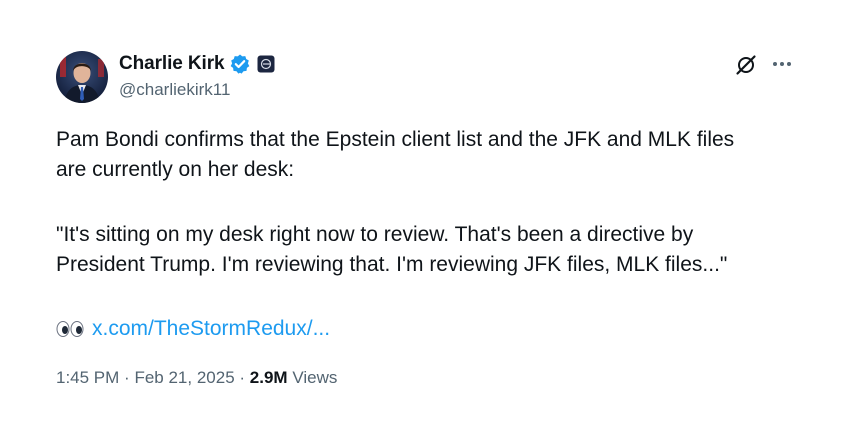 The width and height of the screenshot is (848, 427). Describe the element at coordinates (172, 64) in the screenshot. I see `author-display-name: Charlie Kirk` at that location.